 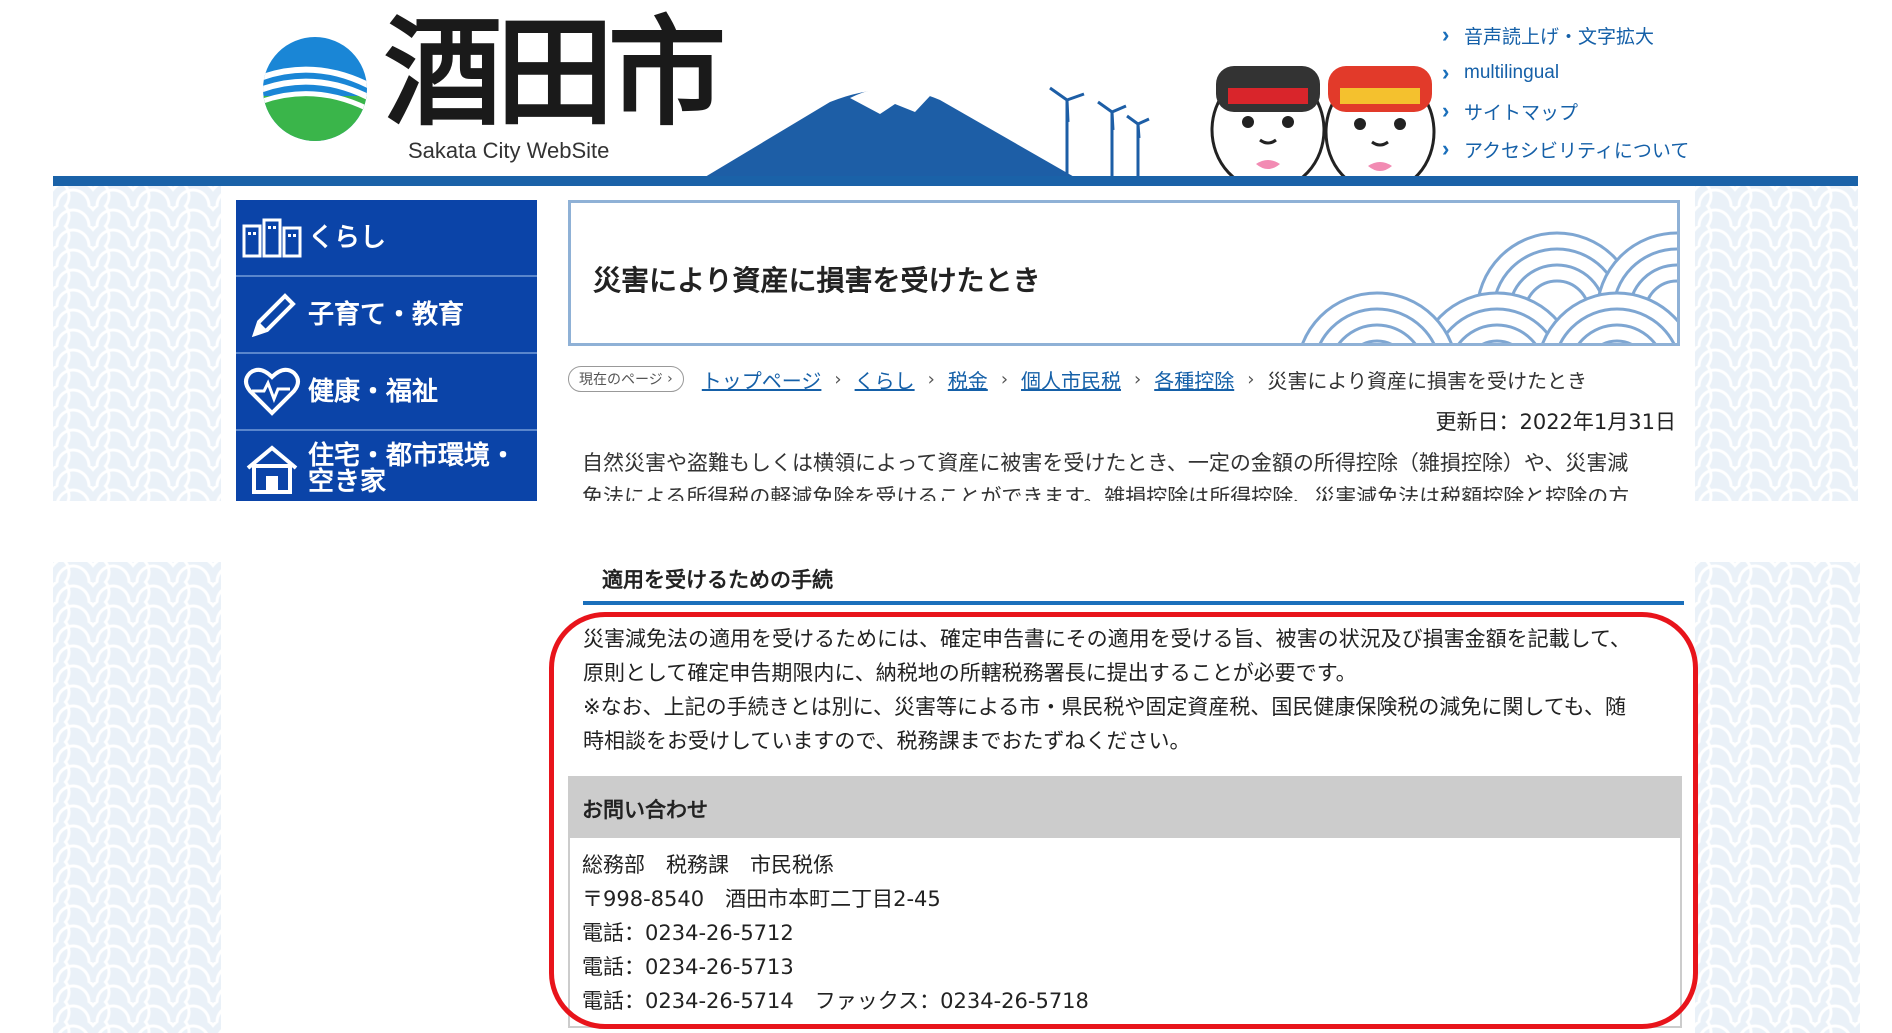 I want to click on contact-phone-fax: 電話：0234-26-5714 ファックス：0234-26-5718, so click(x=835, y=1001).